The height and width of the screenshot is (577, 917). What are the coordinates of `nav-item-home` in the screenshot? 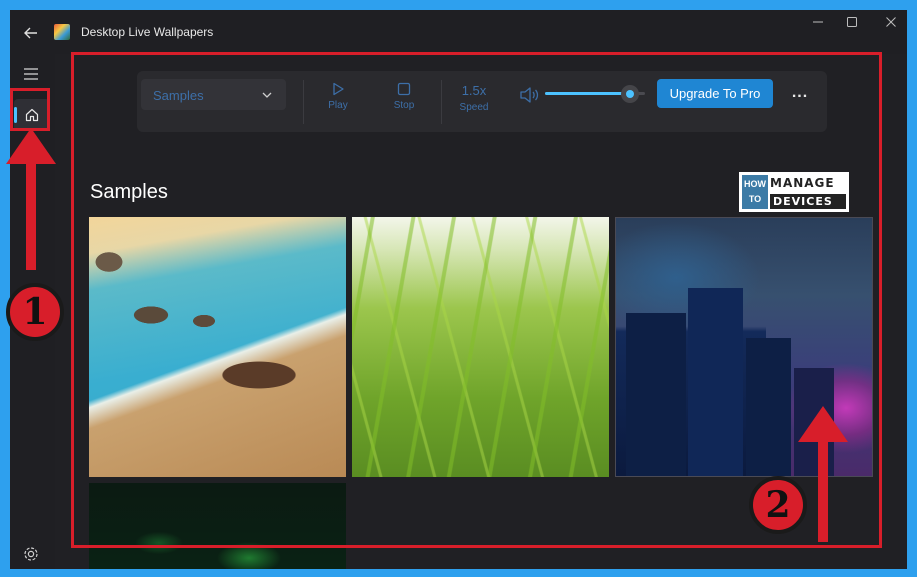 It's located at (32, 115).